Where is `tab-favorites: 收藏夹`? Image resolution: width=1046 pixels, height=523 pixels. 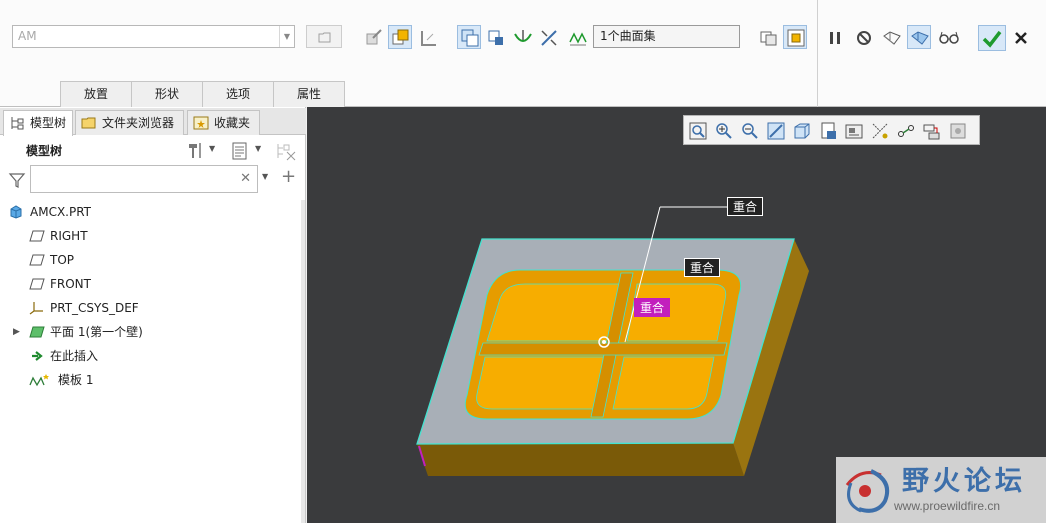
tab-favorites: 收藏夹 is located at coordinates (223, 122).